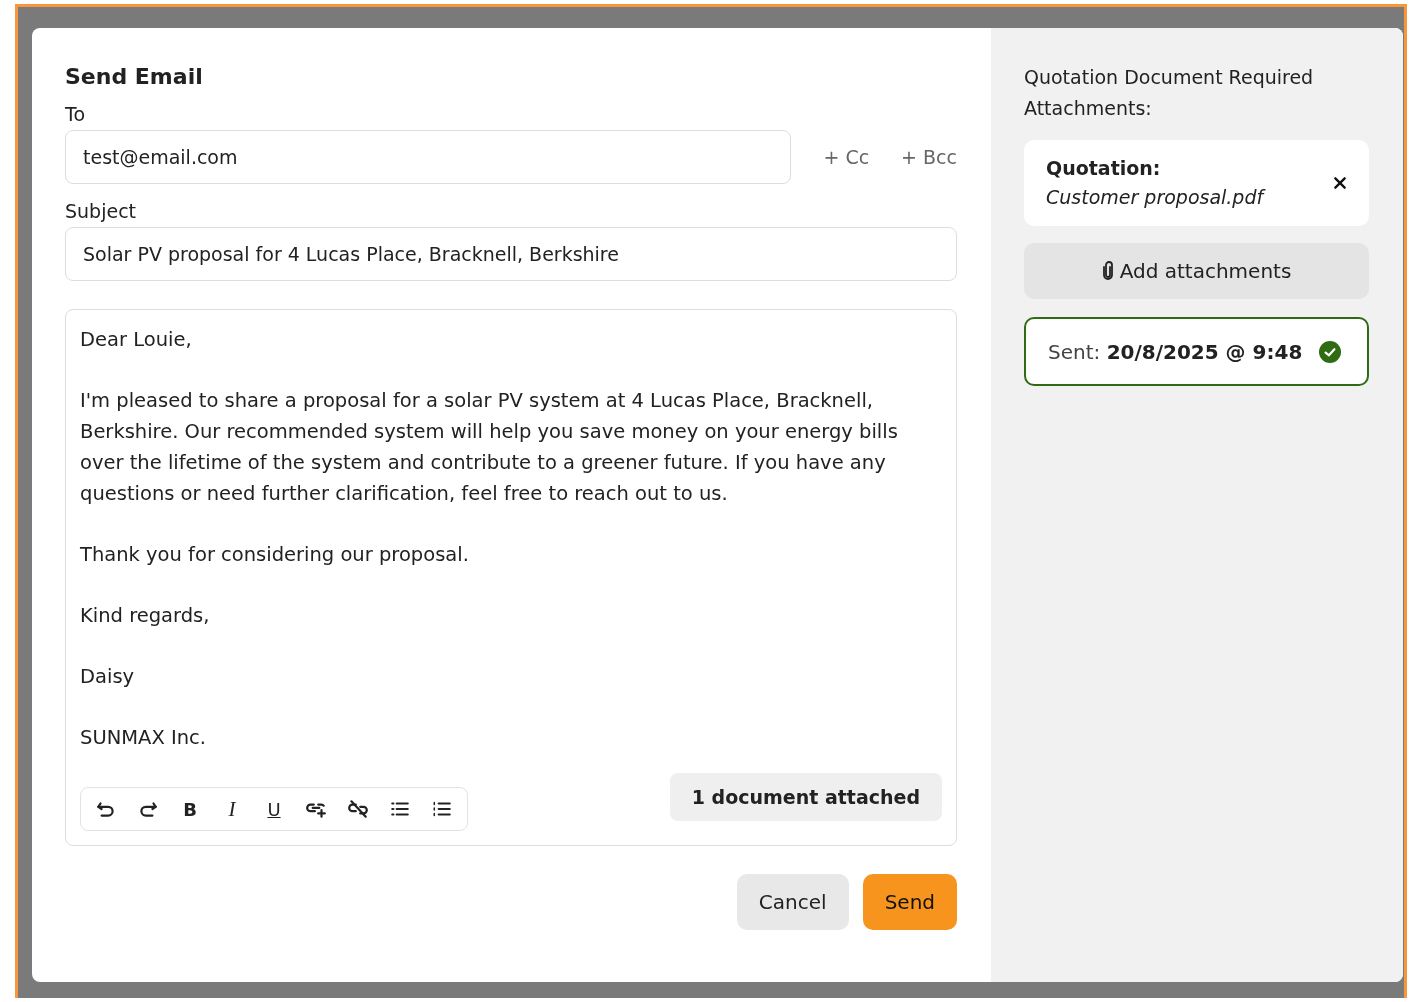 The width and height of the screenshot is (1414, 1002). I want to click on message-paragraph: Daisy, so click(108, 677).